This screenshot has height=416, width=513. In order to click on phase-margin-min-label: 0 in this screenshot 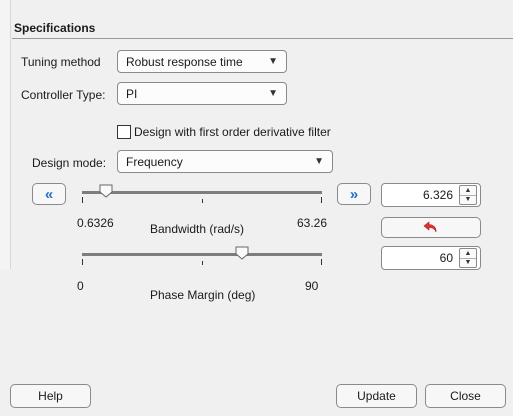, I will do `click(80, 286)`.